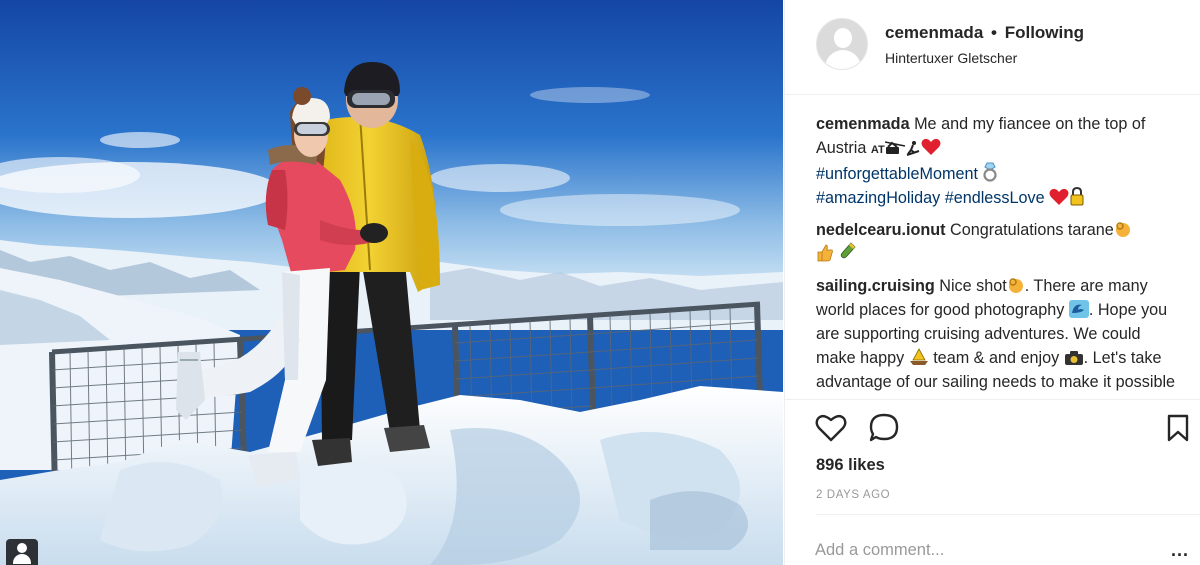 The width and height of the screenshot is (1200, 565). I want to click on camera-icon, so click(1073, 358).